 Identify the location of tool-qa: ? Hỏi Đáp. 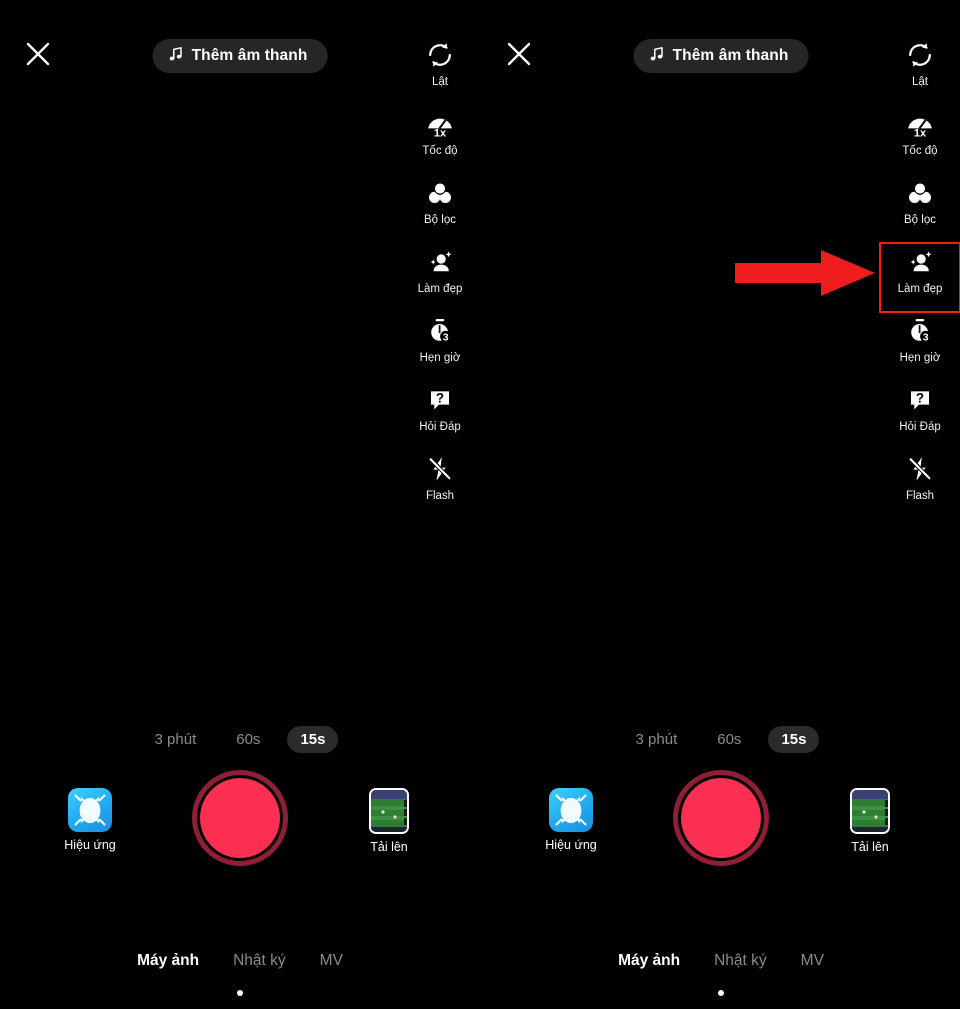
(440, 415).